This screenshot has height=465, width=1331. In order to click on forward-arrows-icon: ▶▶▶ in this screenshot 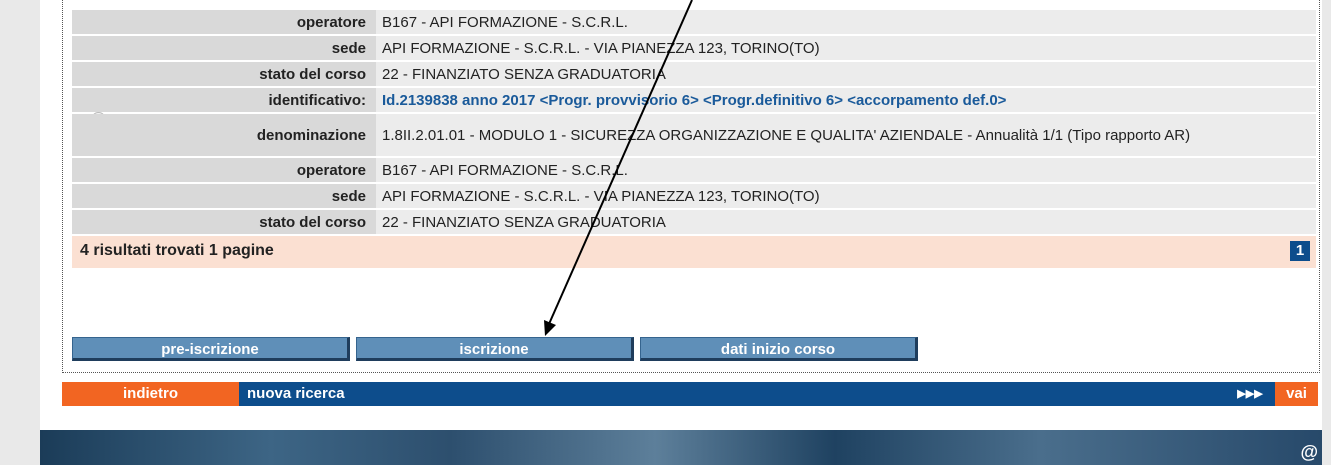, I will do `click(1250, 394)`.